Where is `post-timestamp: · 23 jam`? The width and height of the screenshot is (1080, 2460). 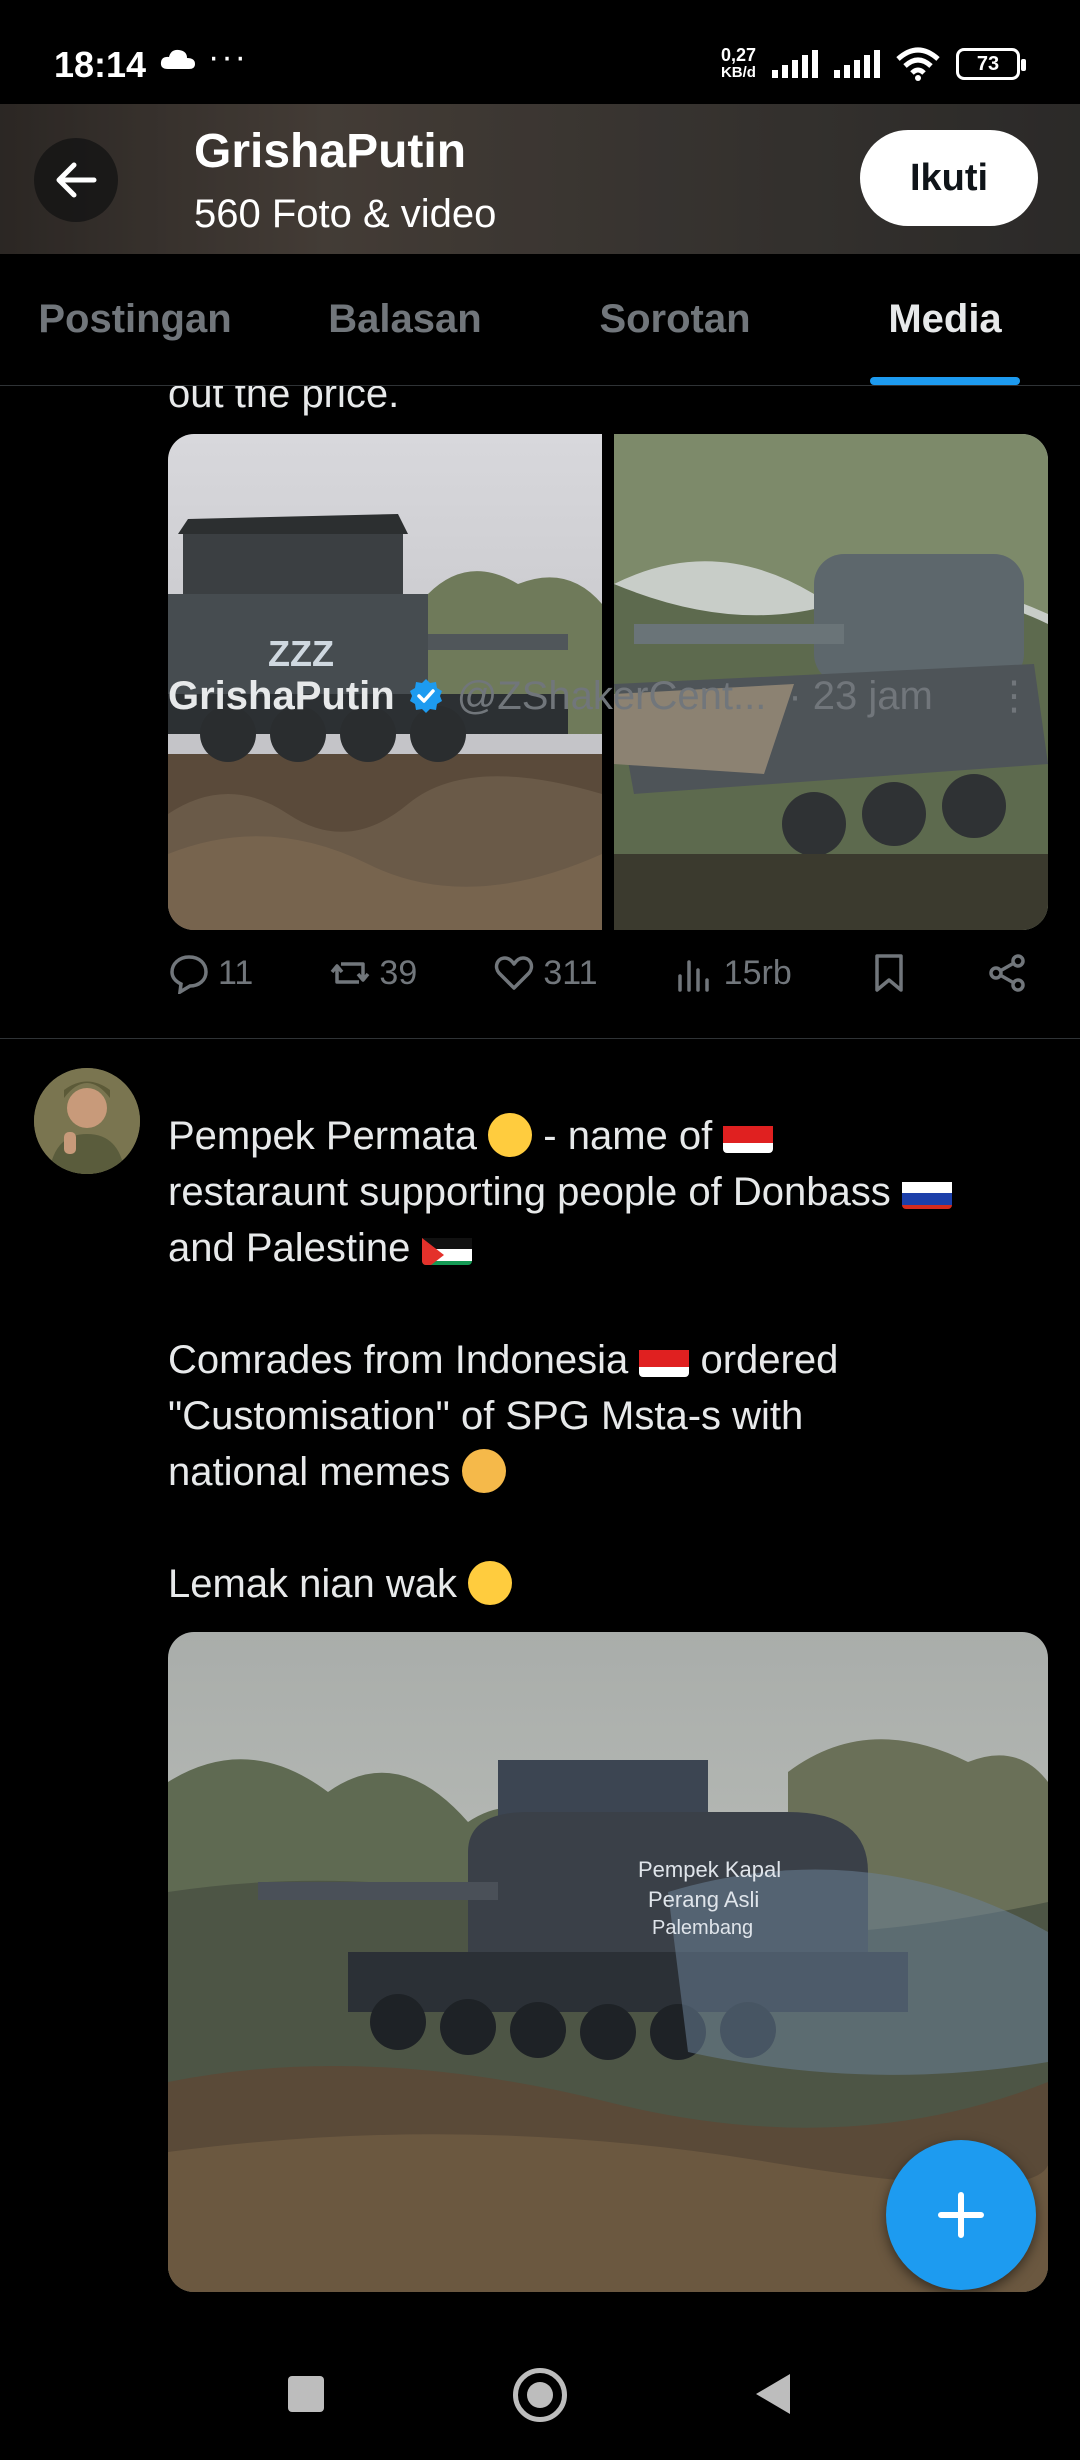
post-timestamp: · 23 jam is located at coordinates (860, 696).